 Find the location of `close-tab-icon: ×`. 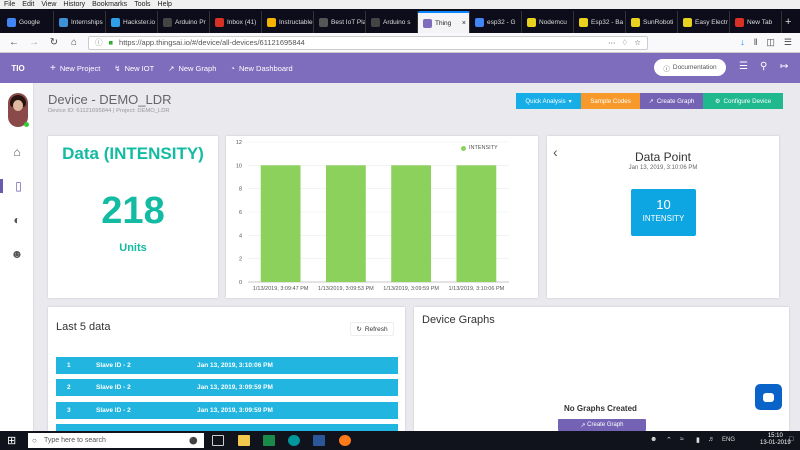

close-tab-icon: × is located at coordinates (464, 23).